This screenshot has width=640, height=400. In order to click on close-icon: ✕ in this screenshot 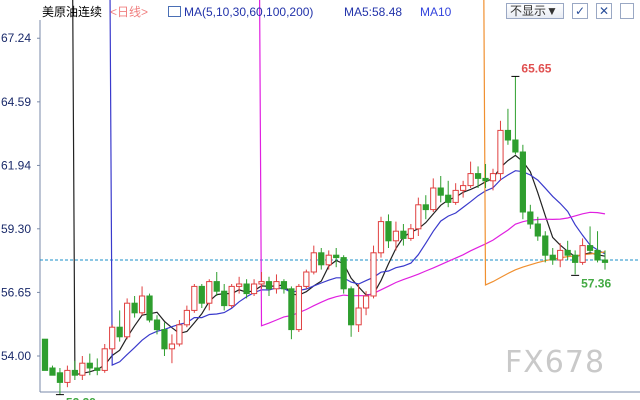, I will do `click(604, 11)`.